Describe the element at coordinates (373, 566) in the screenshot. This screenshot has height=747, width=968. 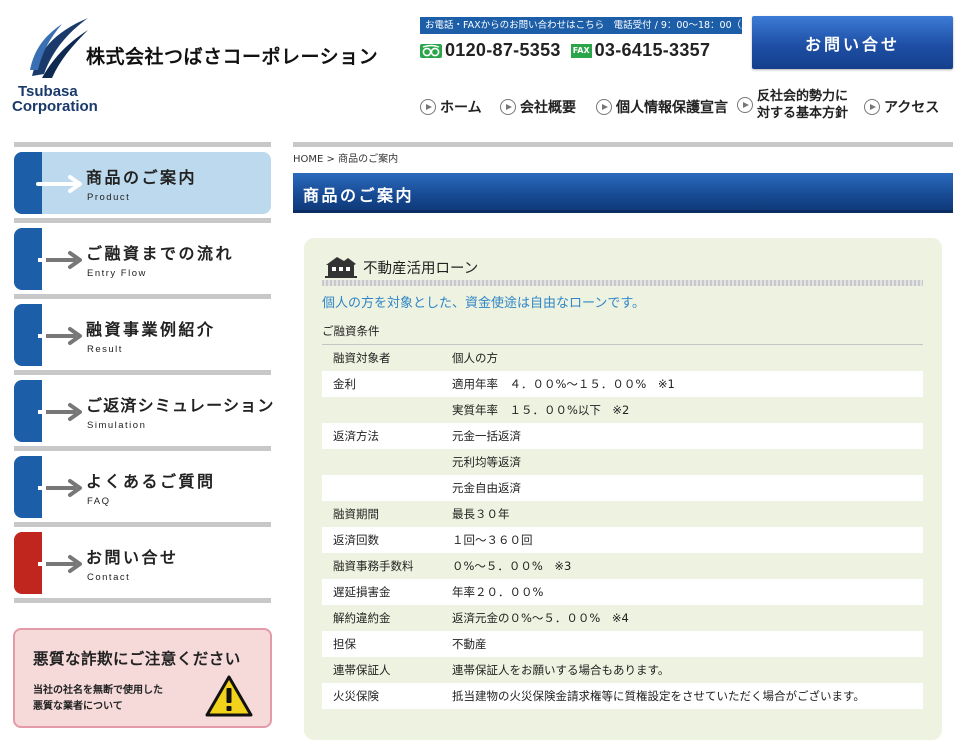
I see `row-key: 融資事務手数料` at that location.